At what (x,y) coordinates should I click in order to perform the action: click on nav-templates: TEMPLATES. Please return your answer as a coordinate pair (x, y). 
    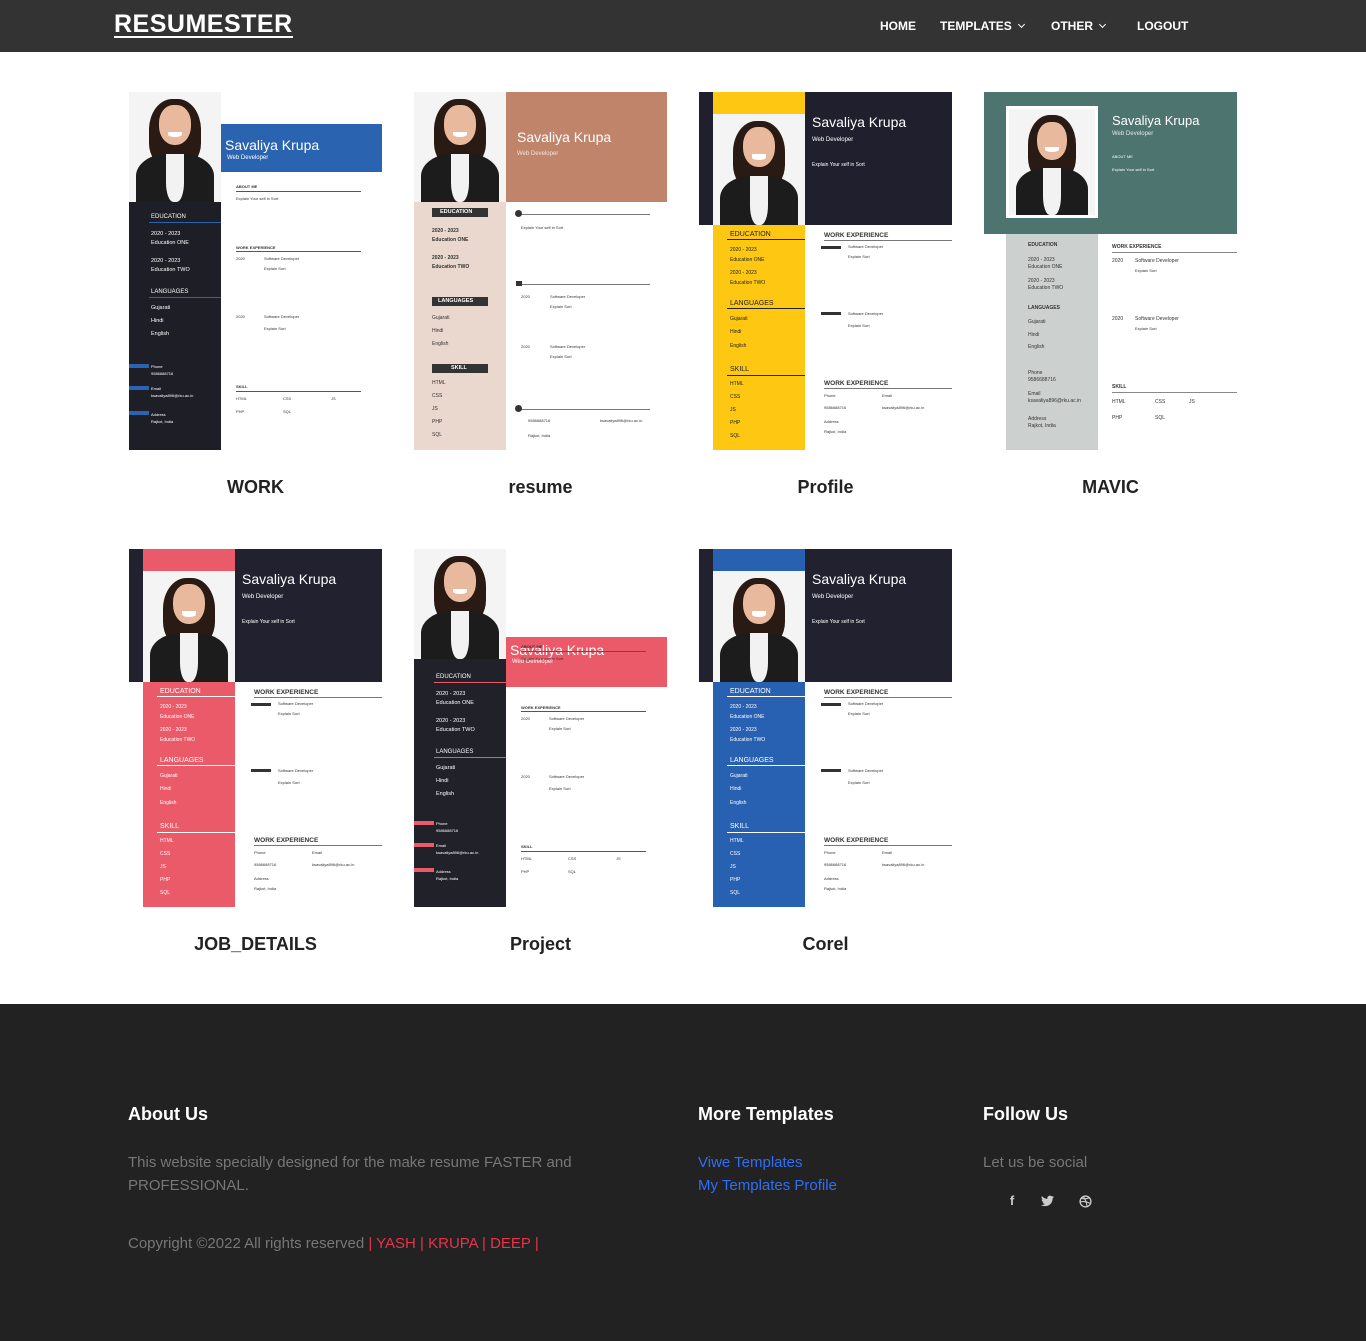
    Looking at the image, I should click on (982, 26).